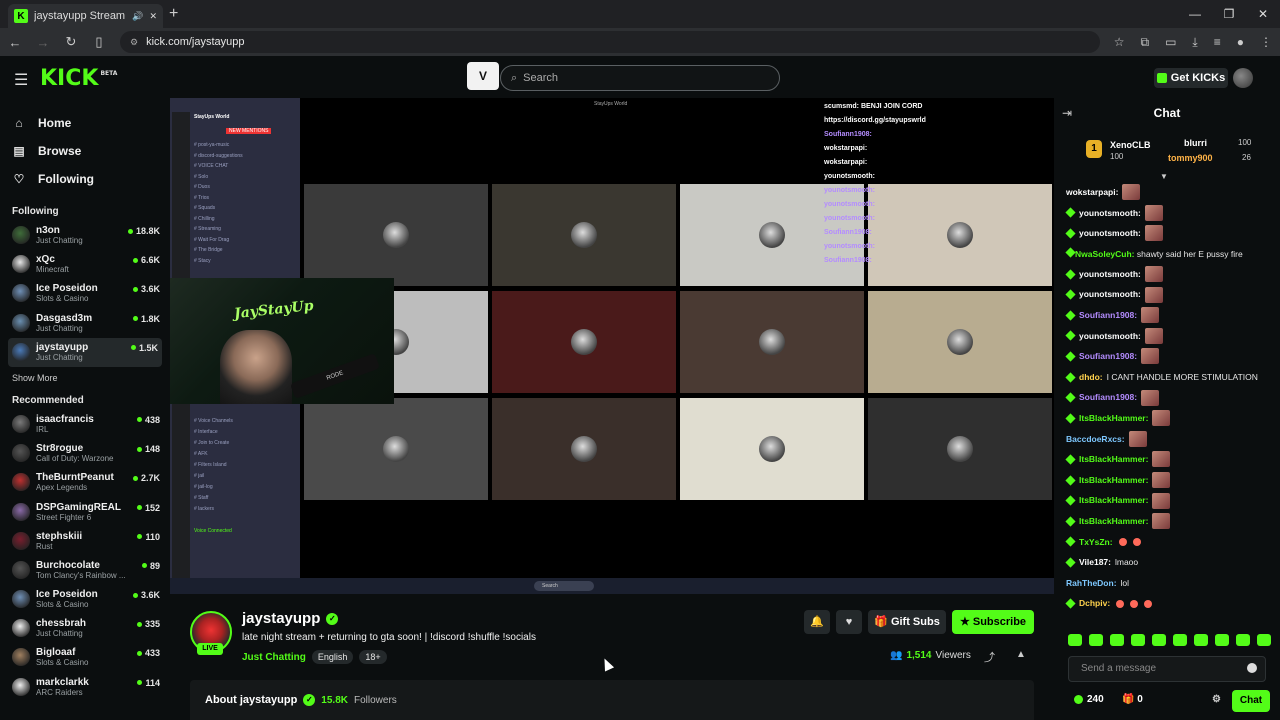 This screenshot has width=1280, height=720. What do you see at coordinates (1094, 603) in the screenshot?
I see `chat-username: Dchpiv:` at bounding box center [1094, 603].